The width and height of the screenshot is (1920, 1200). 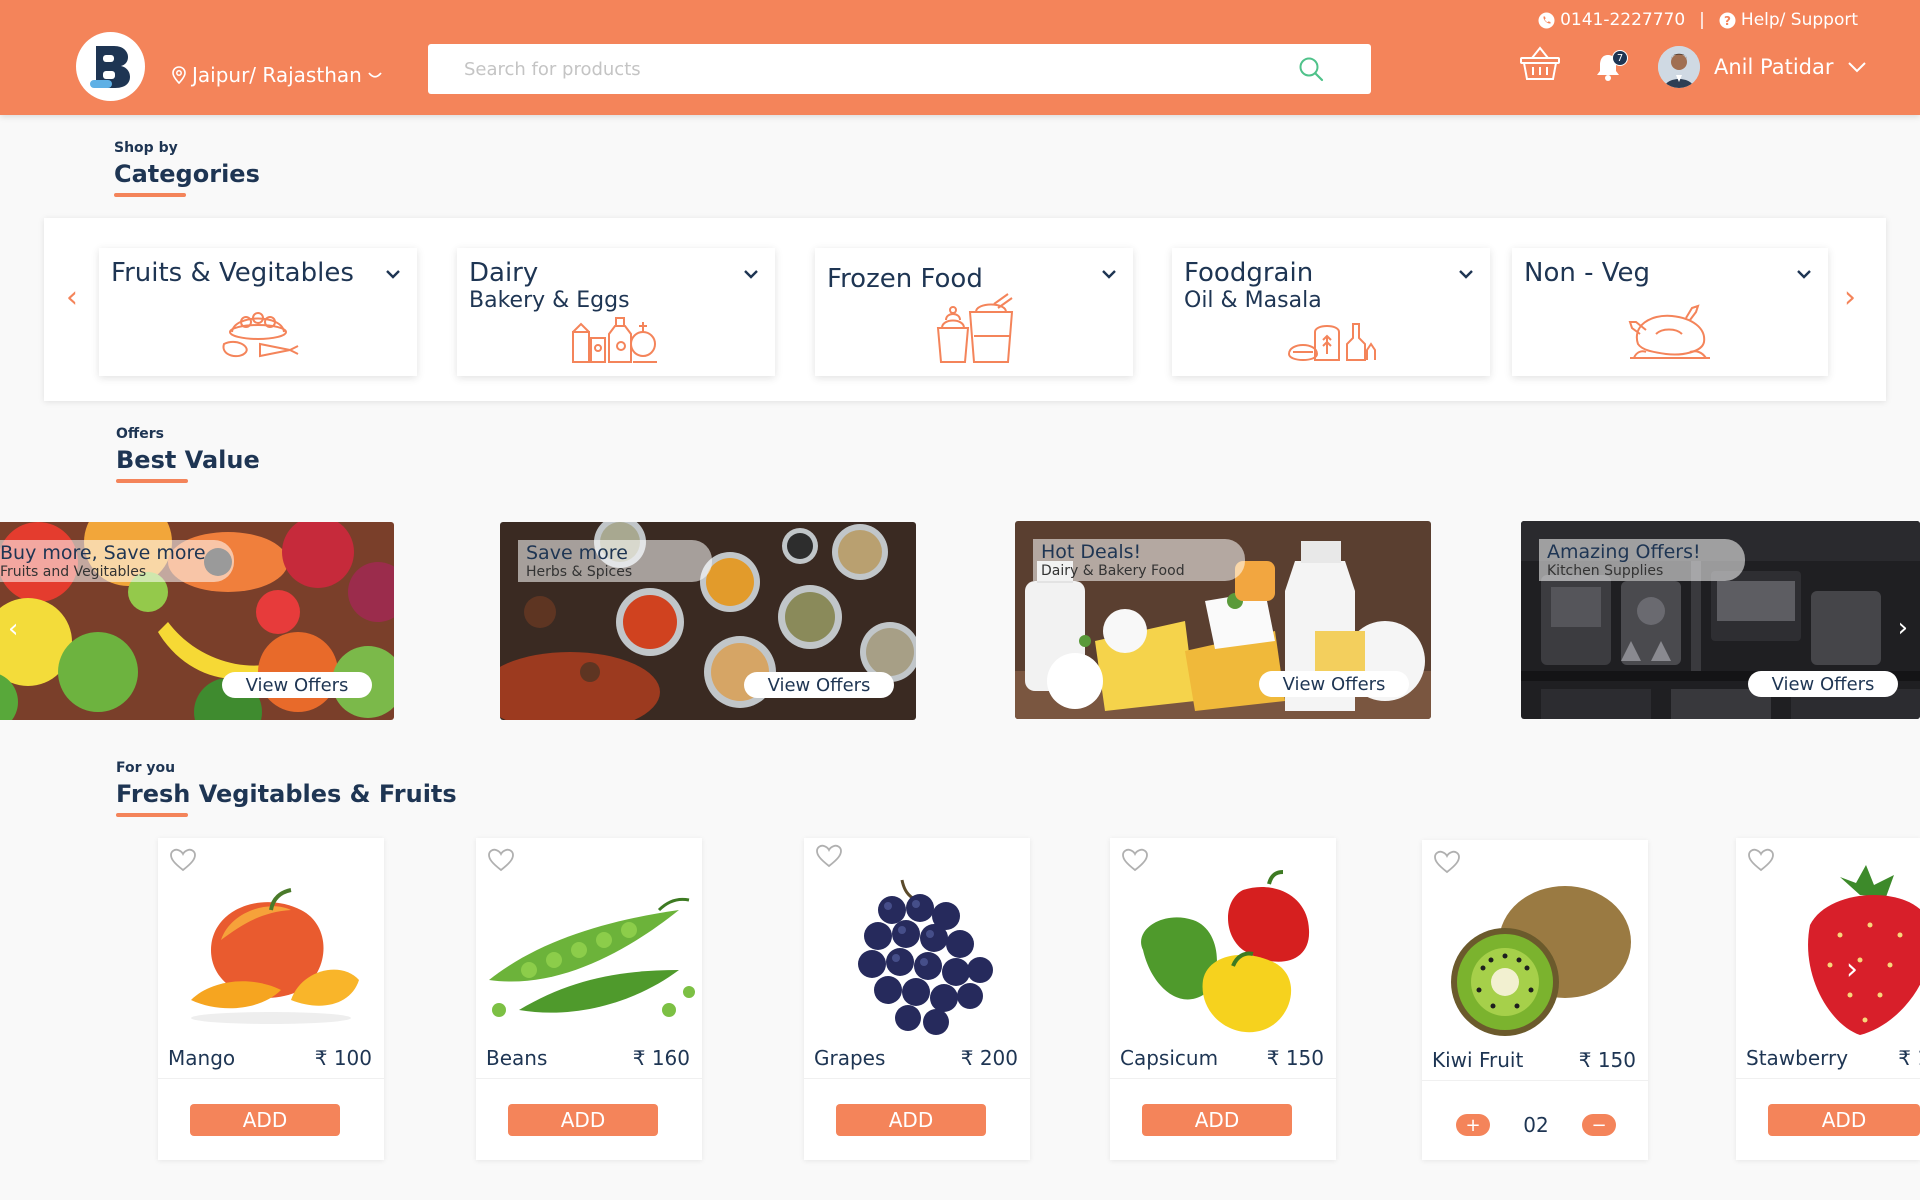 I want to click on cart-icon, so click(x=1540, y=66).